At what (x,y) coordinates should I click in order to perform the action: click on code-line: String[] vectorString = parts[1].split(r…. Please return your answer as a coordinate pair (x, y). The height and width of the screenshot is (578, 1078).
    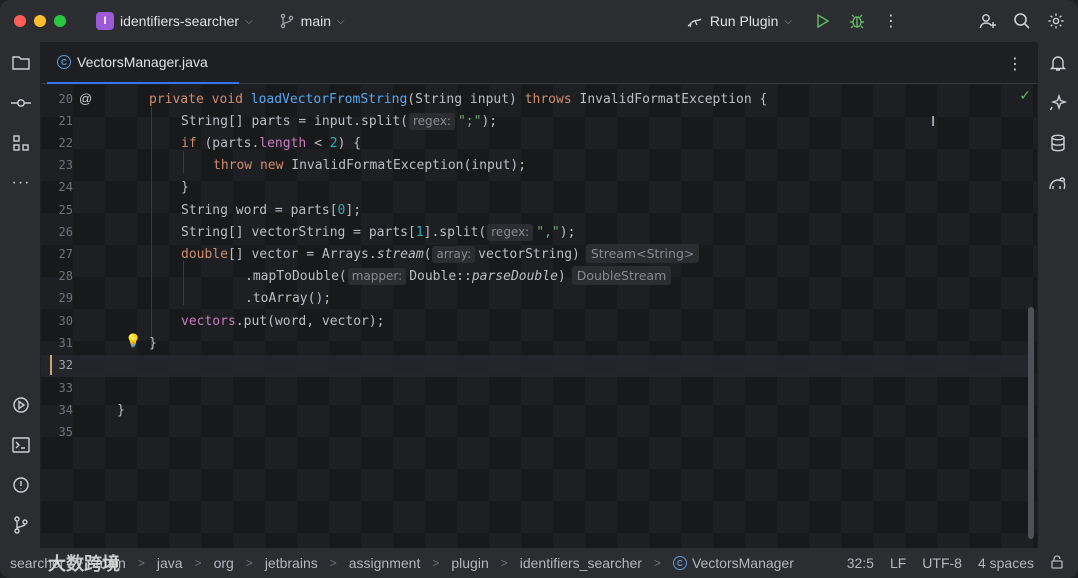
    Looking at the image, I should click on (378, 232).